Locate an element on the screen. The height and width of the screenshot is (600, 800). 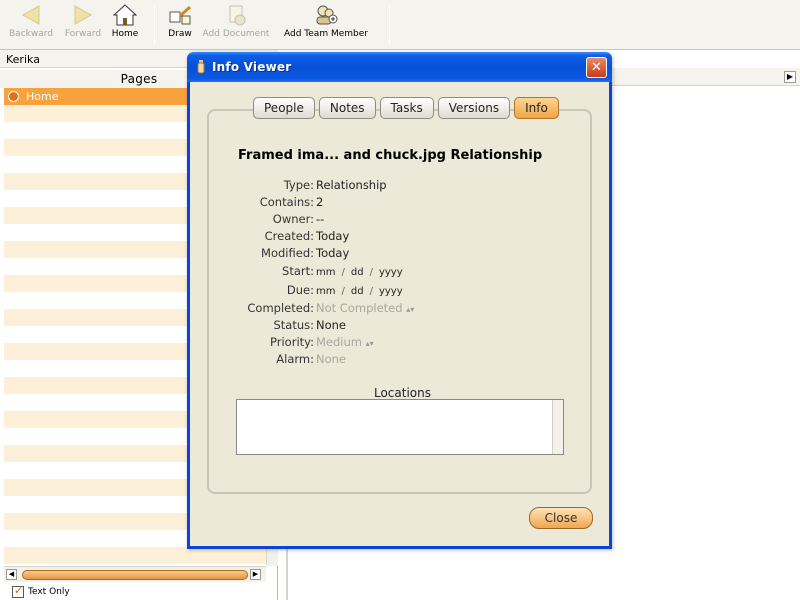
due-date-field: mm / dd / yyyy is located at coordinates (358, 291).